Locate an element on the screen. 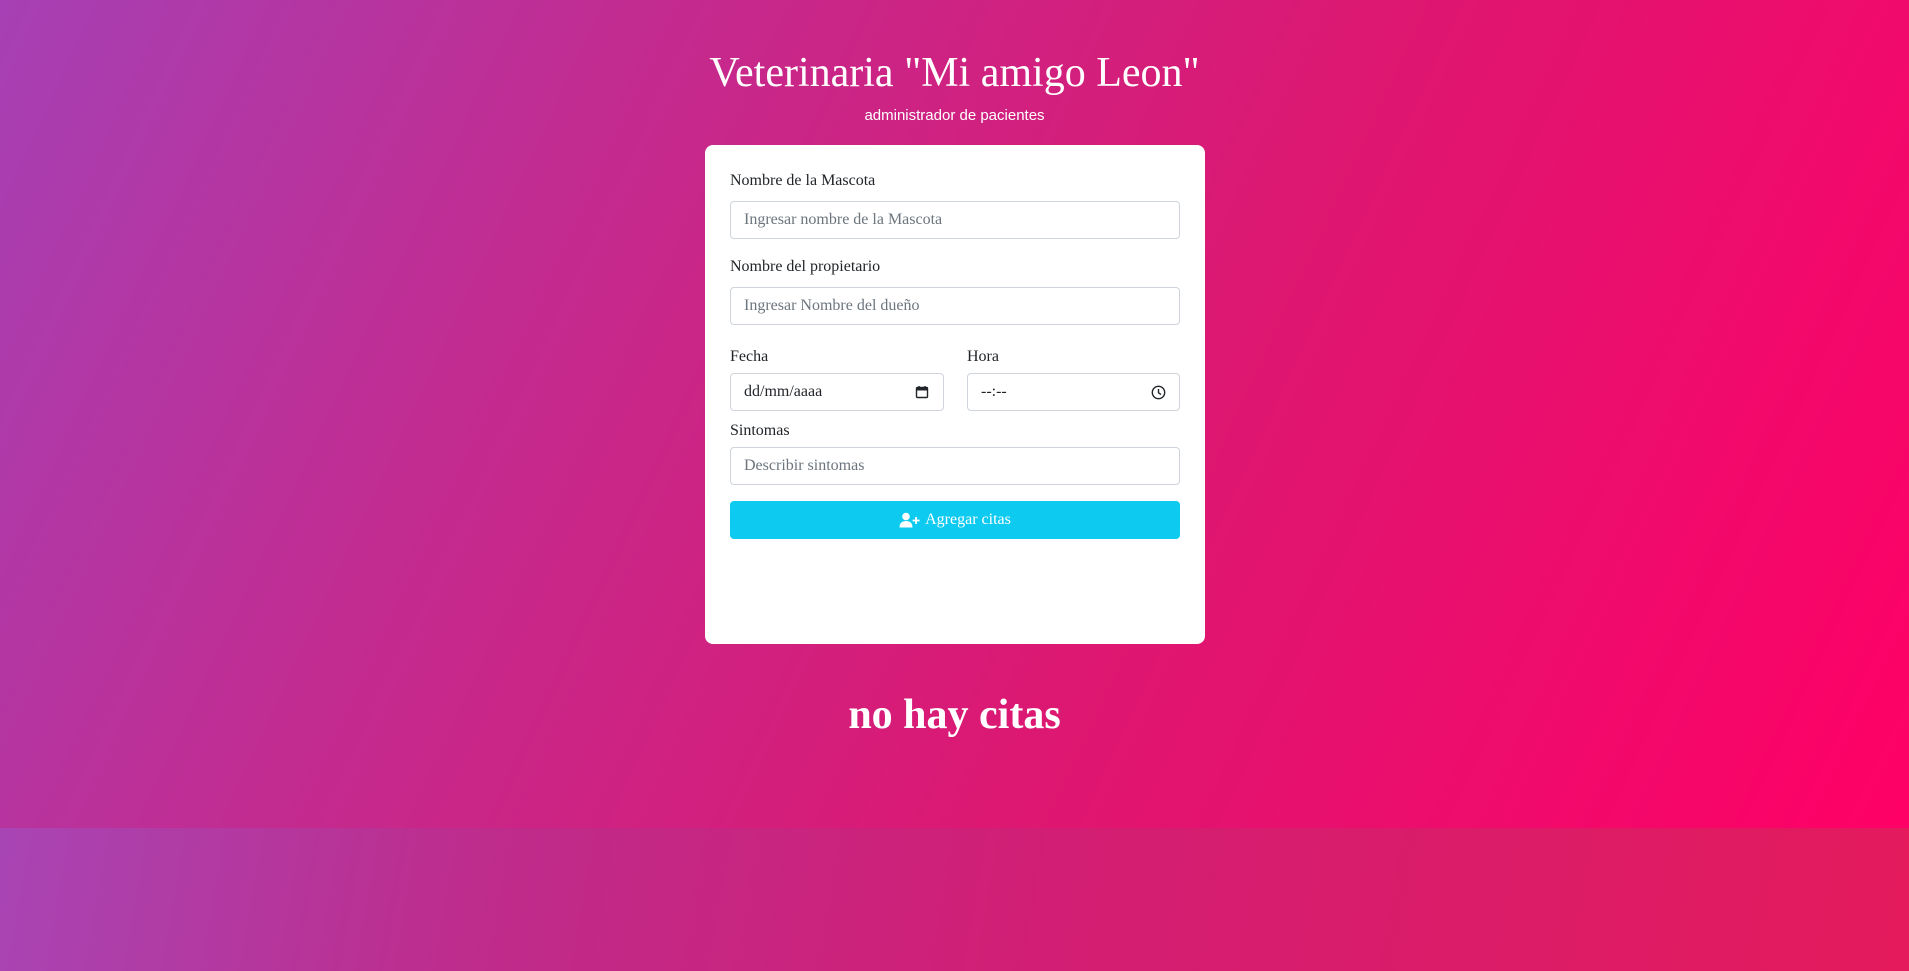 This screenshot has height=971, width=1909. footer-band is located at coordinates (954, 899).